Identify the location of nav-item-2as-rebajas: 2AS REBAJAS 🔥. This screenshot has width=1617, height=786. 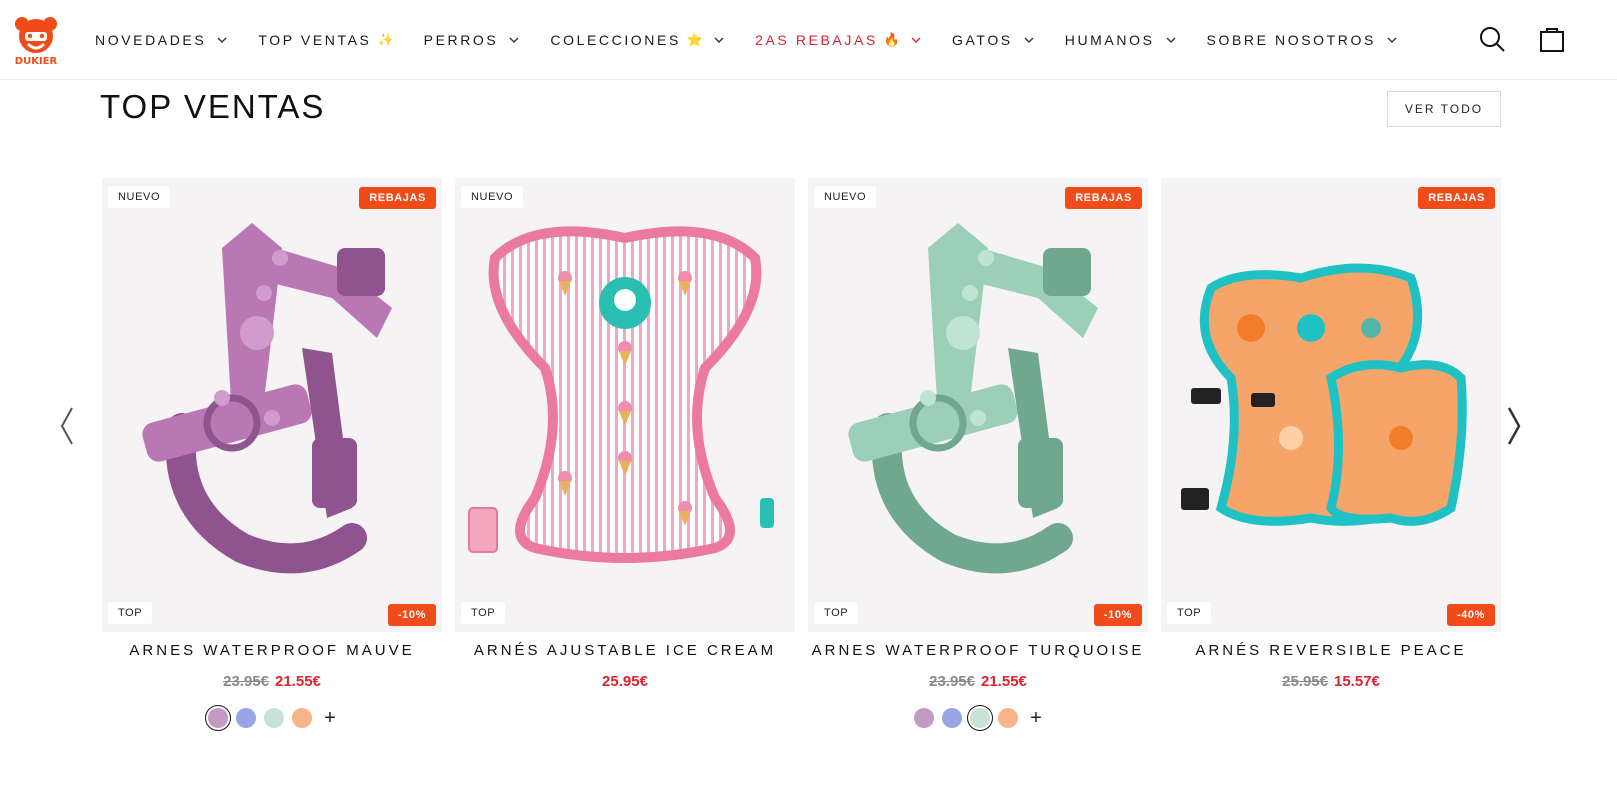
(838, 40).